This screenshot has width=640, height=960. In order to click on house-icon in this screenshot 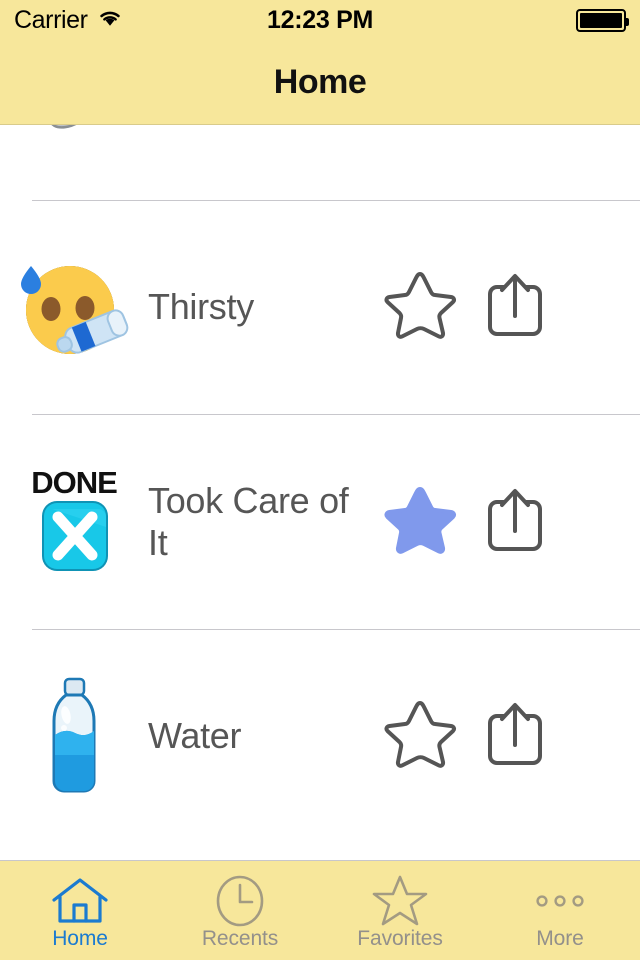, I will do `click(80, 901)`.